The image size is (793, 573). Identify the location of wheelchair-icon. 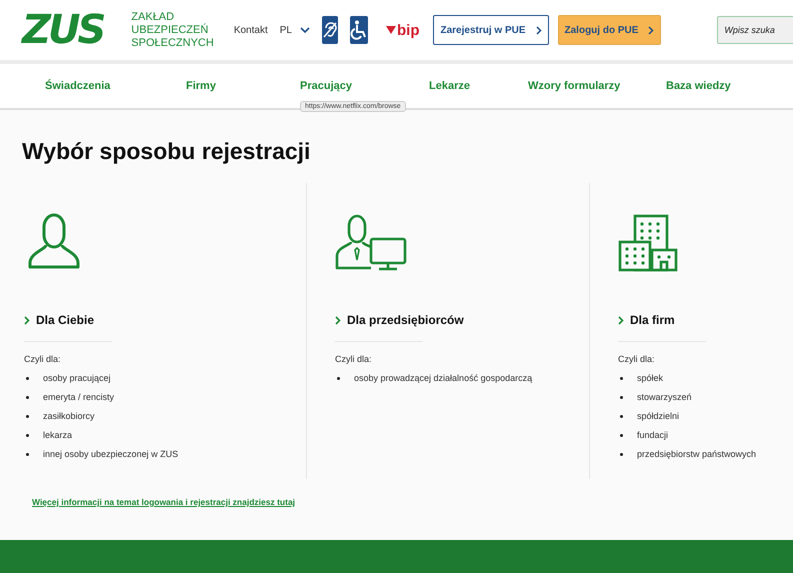
(359, 30).